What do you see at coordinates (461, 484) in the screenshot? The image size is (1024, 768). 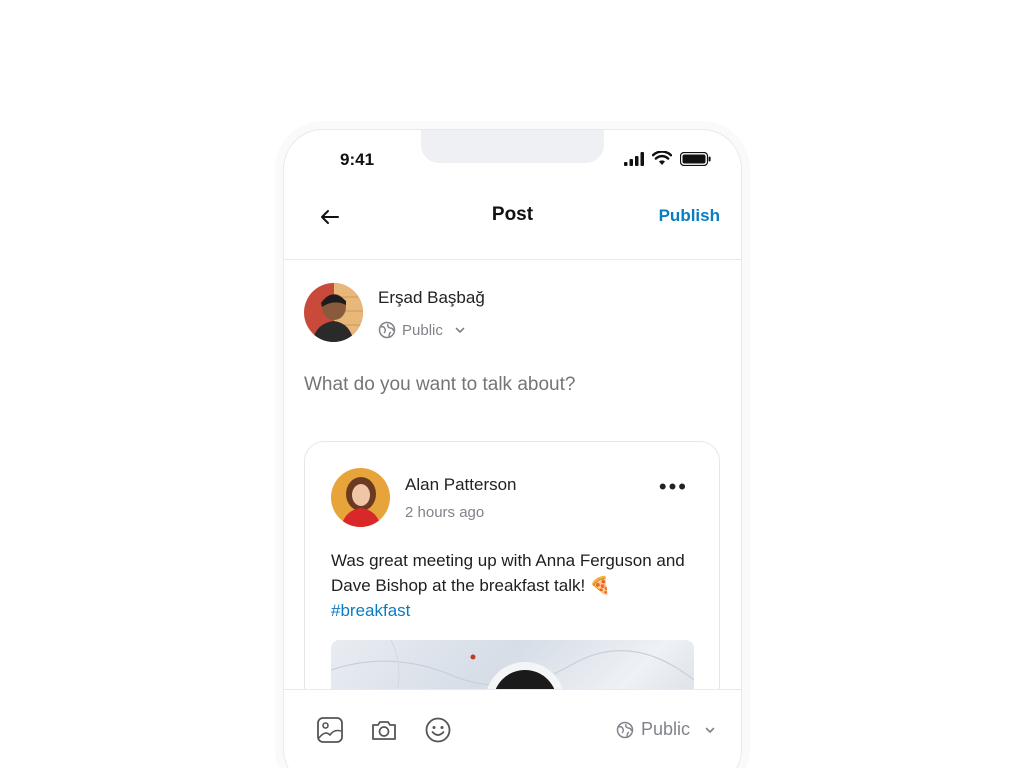 I see `post-author-name: Alan Patterson` at bounding box center [461, 484].